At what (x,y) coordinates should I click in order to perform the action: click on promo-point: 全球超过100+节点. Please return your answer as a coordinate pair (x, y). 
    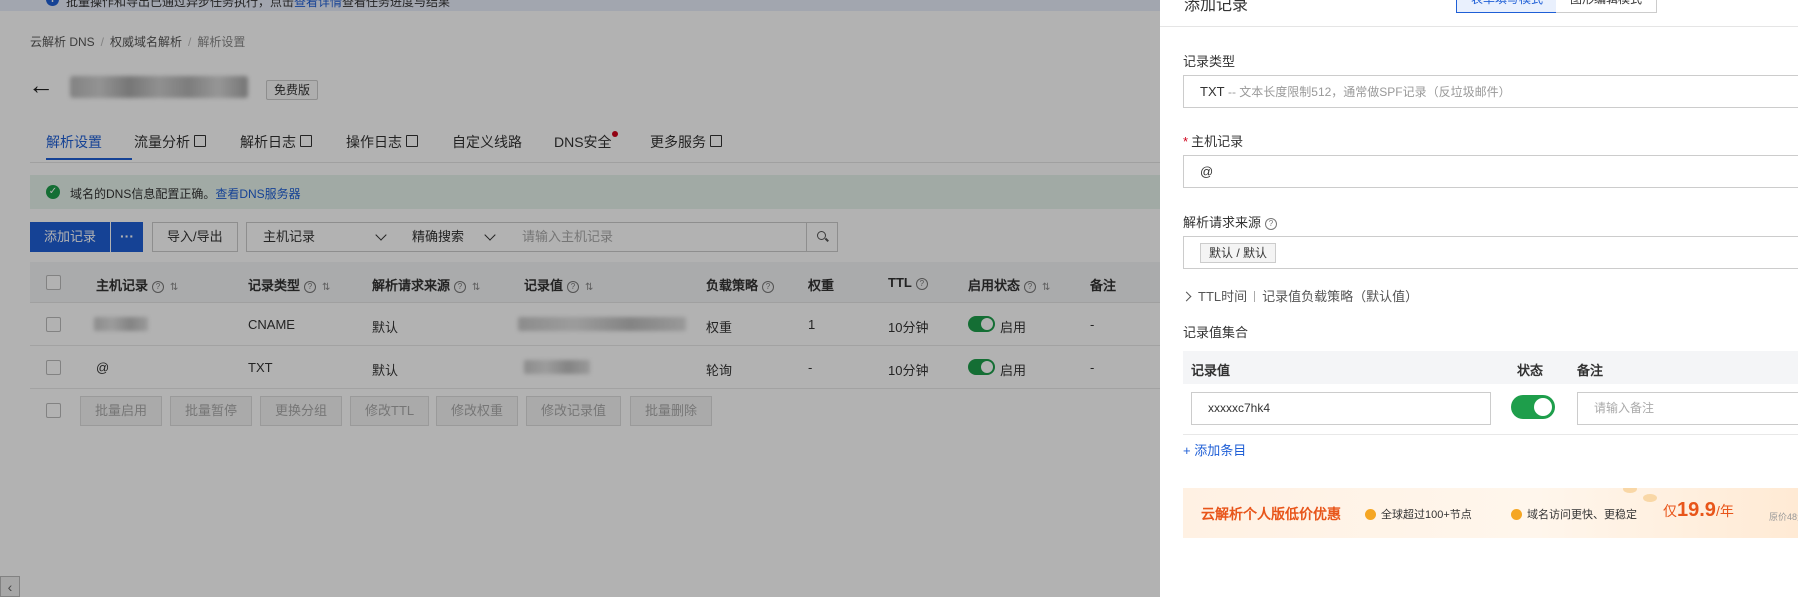
    Looking at the image, I should click on (1418, 514).